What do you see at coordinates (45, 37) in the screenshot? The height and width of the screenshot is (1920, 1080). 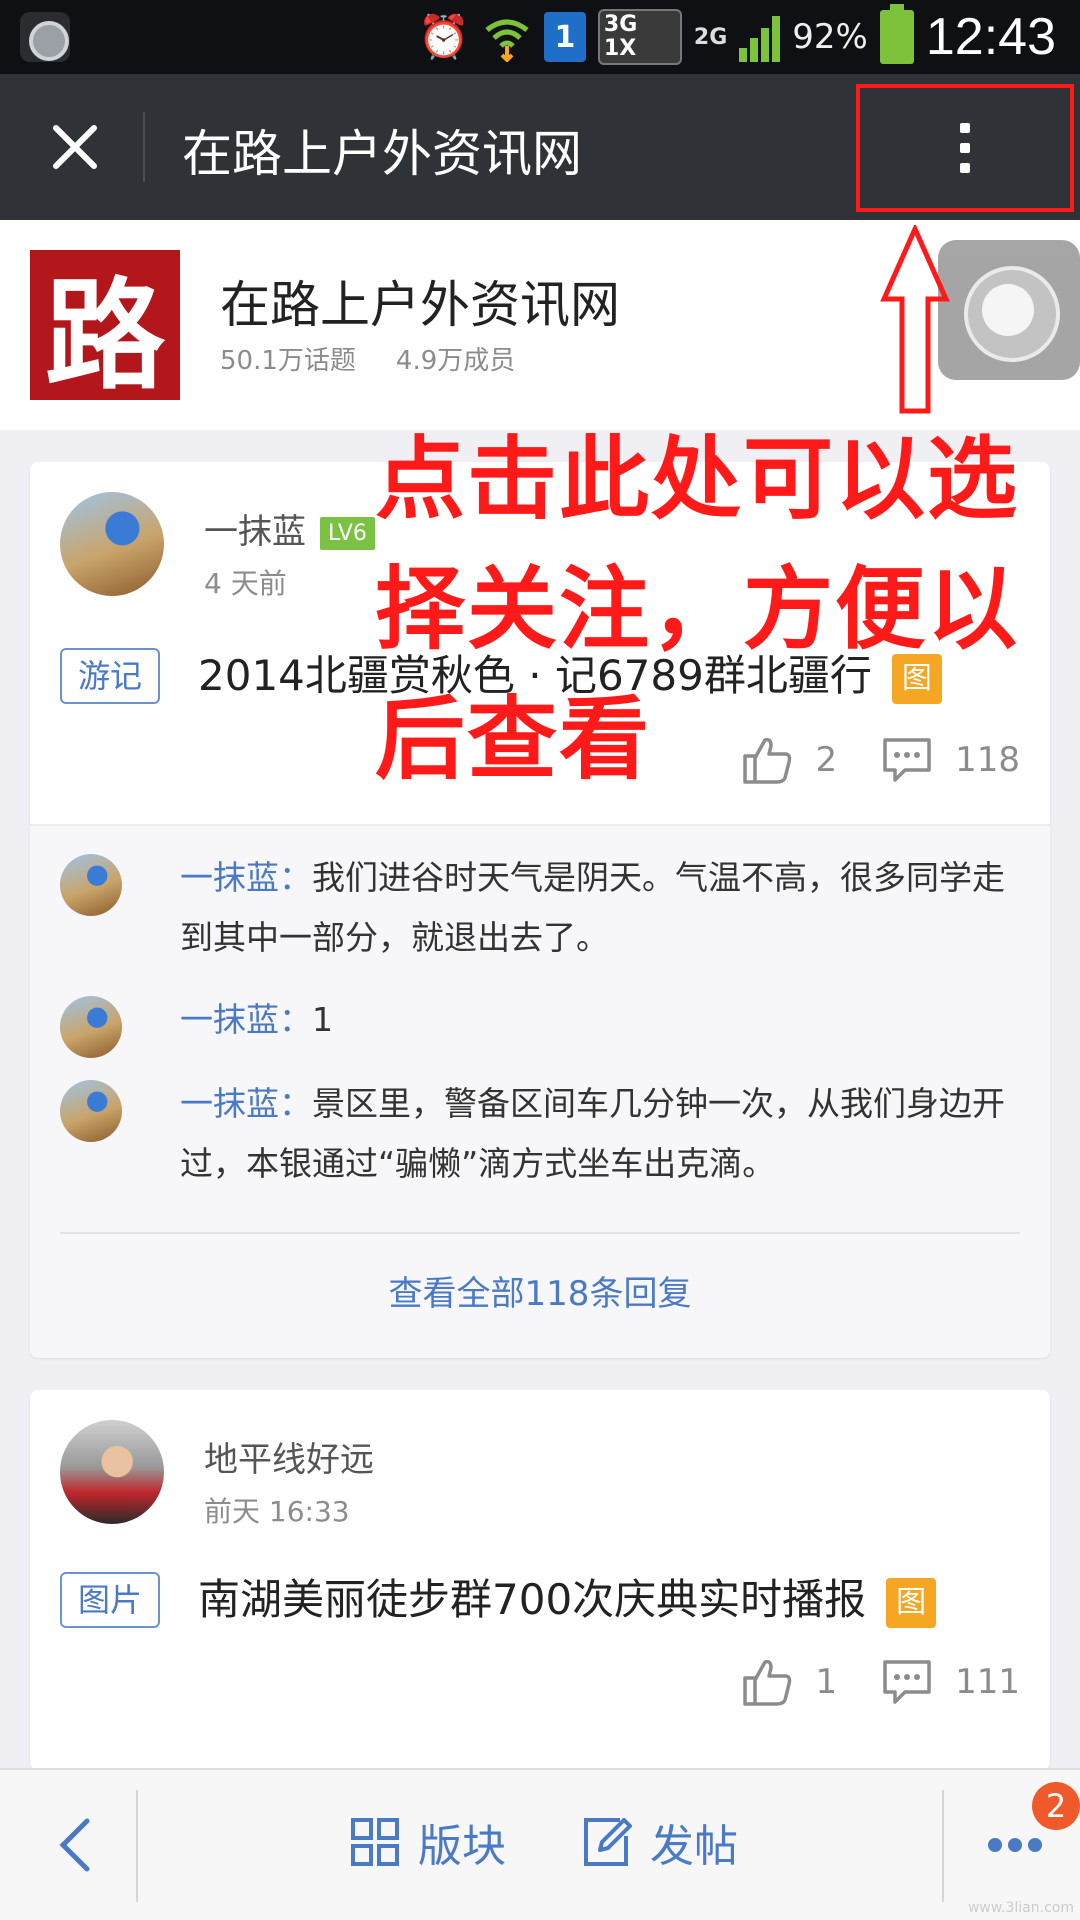 I see `app-notification-icon` at bounding box center [45, 37].